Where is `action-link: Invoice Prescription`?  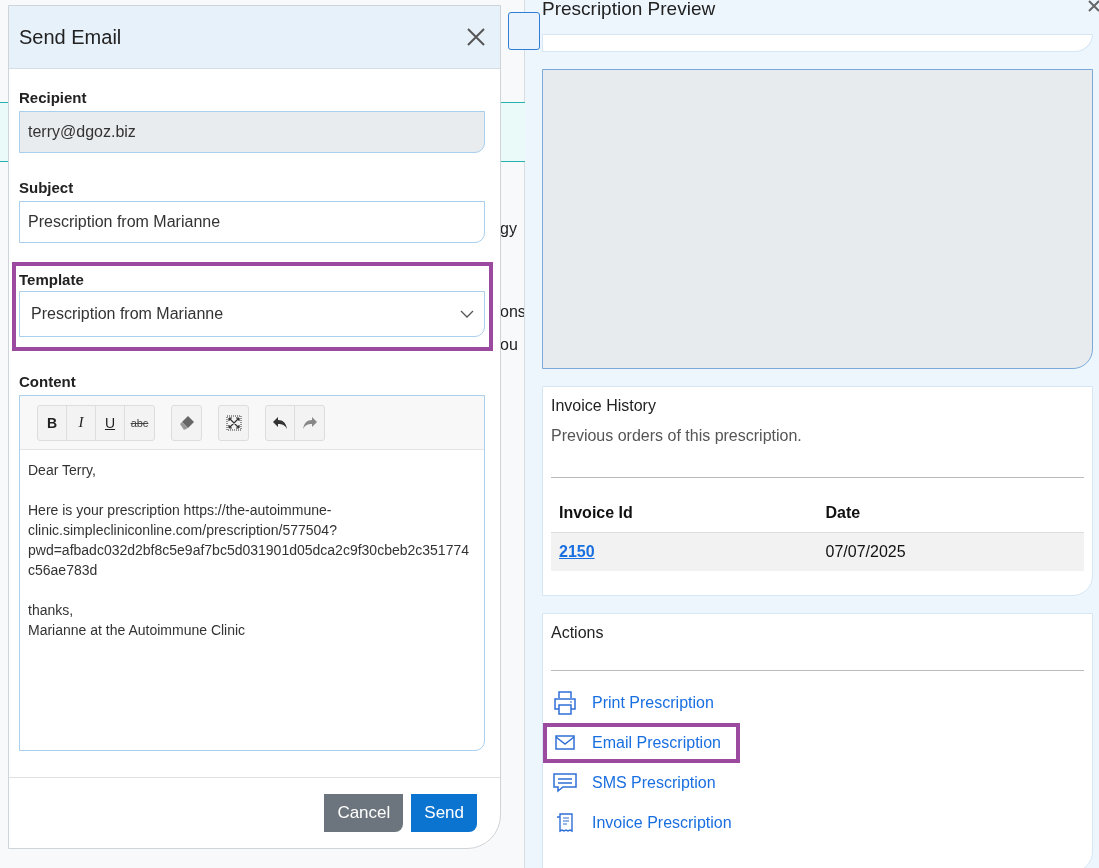
action-link: Invoice Prescription is located at coordinates (662, 823).